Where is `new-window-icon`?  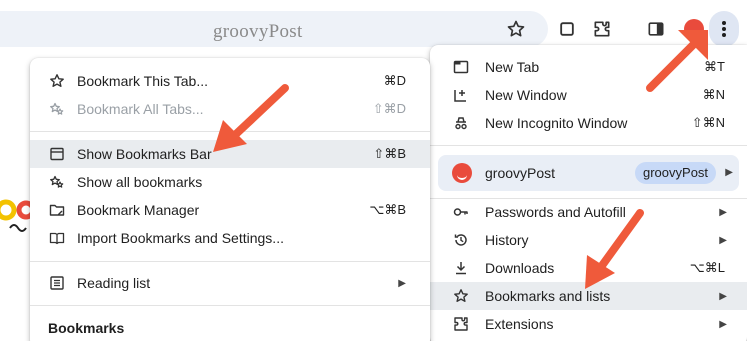 new-window-icon is located at coordinates (461, 95).